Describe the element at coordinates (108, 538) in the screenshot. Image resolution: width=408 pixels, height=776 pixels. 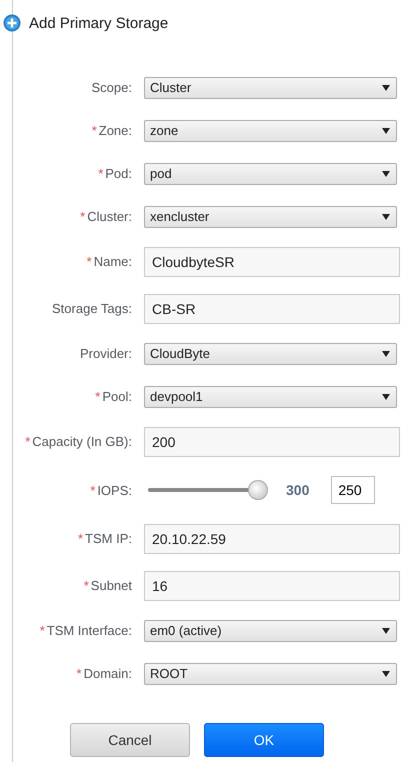
I see `field-label: TSM IP:` at that location.